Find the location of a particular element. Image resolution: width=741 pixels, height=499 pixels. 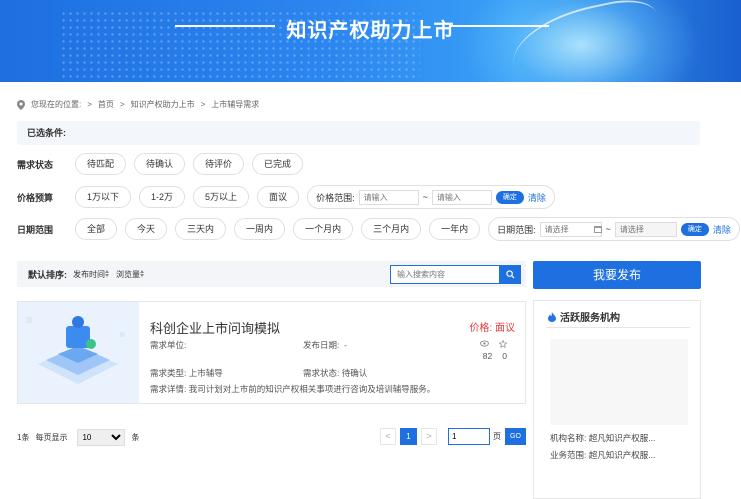

selected-conditions-bar: 已选条件: is located at coordinates (358, 133).